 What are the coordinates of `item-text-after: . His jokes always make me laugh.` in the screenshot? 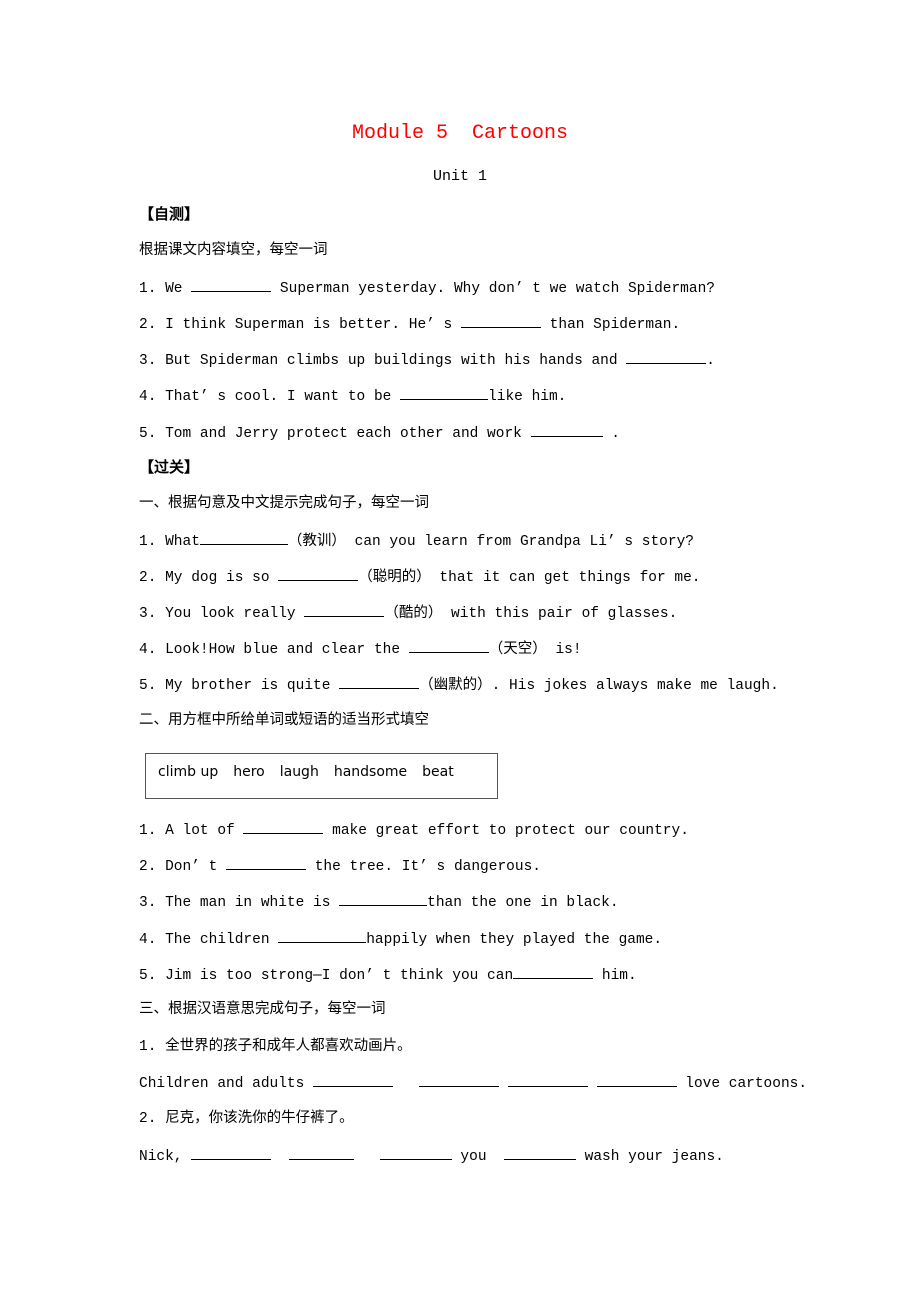 It's located at (635, 686).